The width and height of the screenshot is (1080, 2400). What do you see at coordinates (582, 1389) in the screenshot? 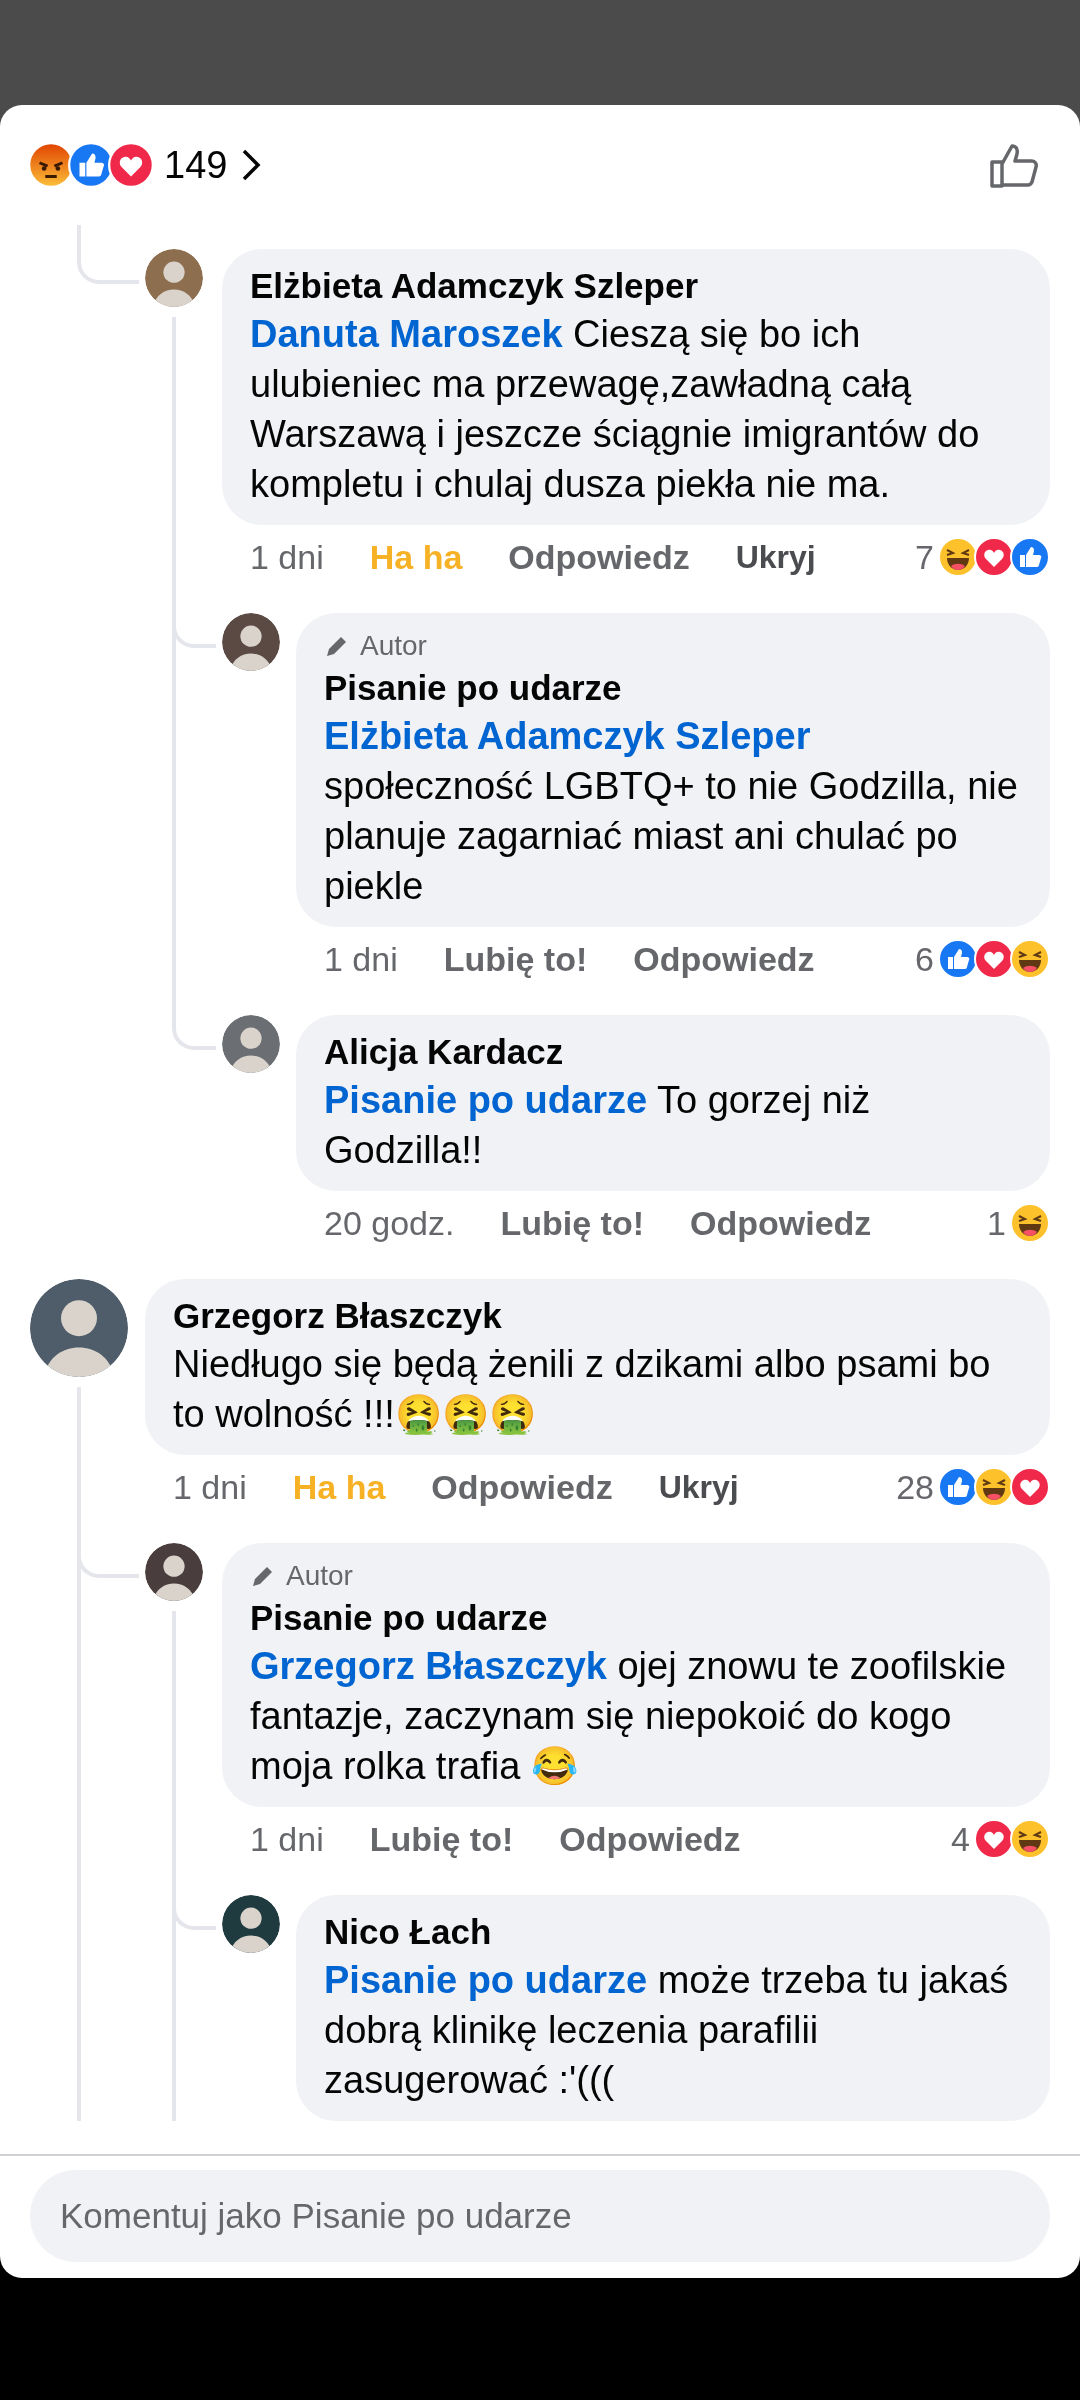
I see `comment-text: Niedługo się będą żenili z dzikami albo psami bo to wolność !!!🤮🤮🤮` at bounding box center [582, 1389].